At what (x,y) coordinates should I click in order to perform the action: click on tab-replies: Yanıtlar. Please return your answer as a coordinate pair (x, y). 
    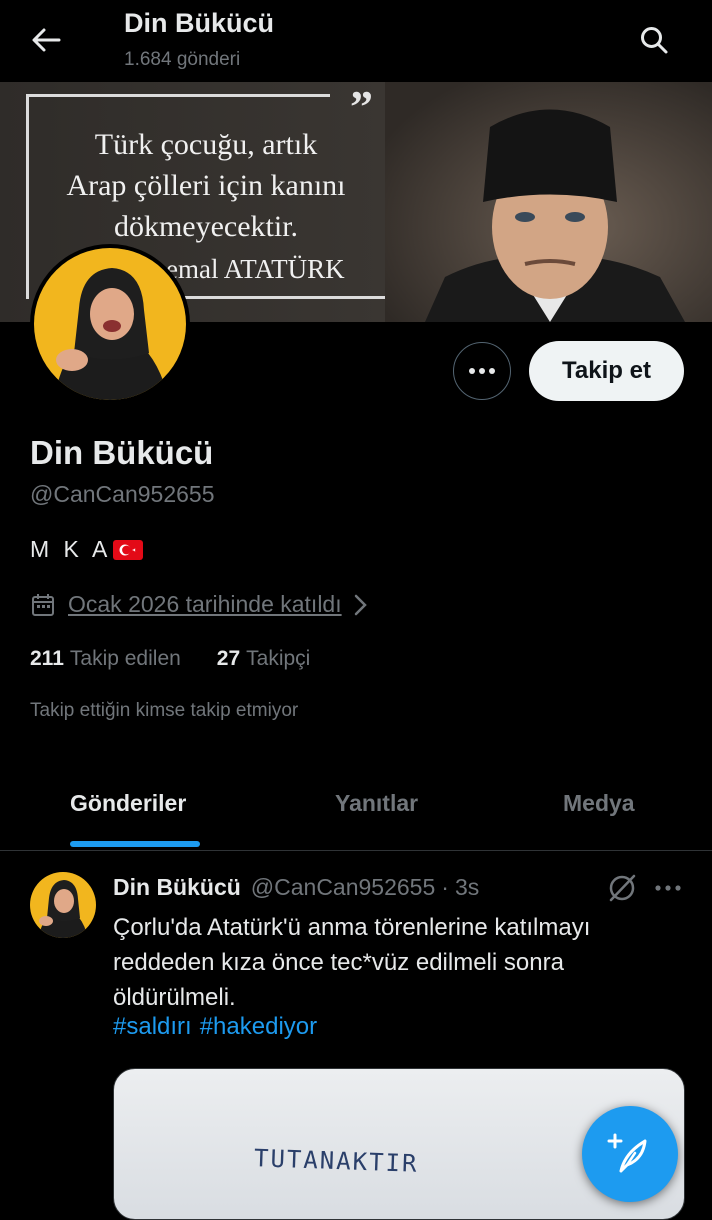
    Looking at the image, I should click on (376, 803).